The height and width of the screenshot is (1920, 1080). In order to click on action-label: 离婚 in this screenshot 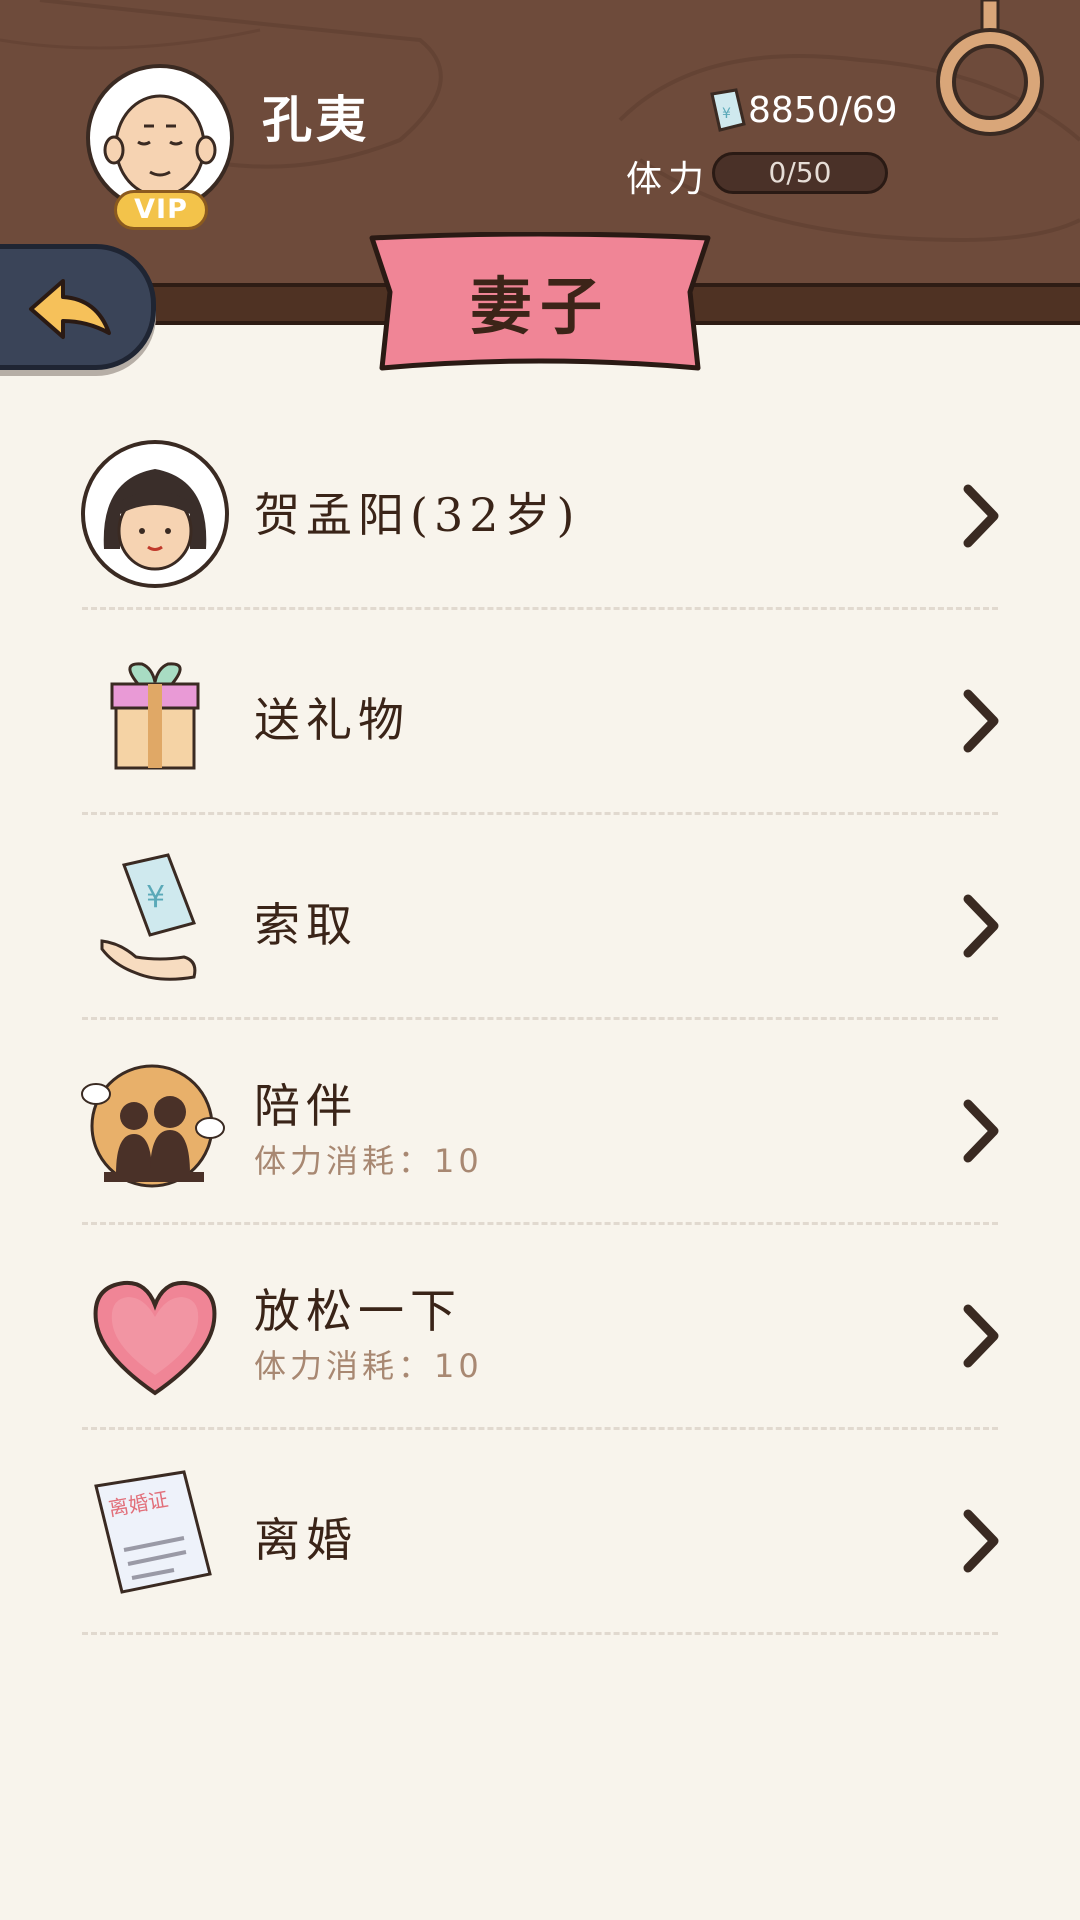, I will do `click(306, 1540)`.